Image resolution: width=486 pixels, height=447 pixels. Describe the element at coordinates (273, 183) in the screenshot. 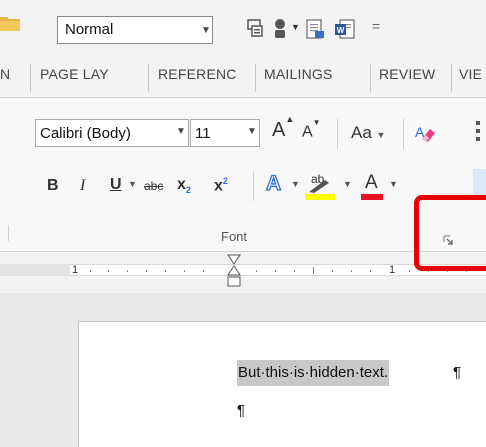

I see `text-effects-button: A` at that location.